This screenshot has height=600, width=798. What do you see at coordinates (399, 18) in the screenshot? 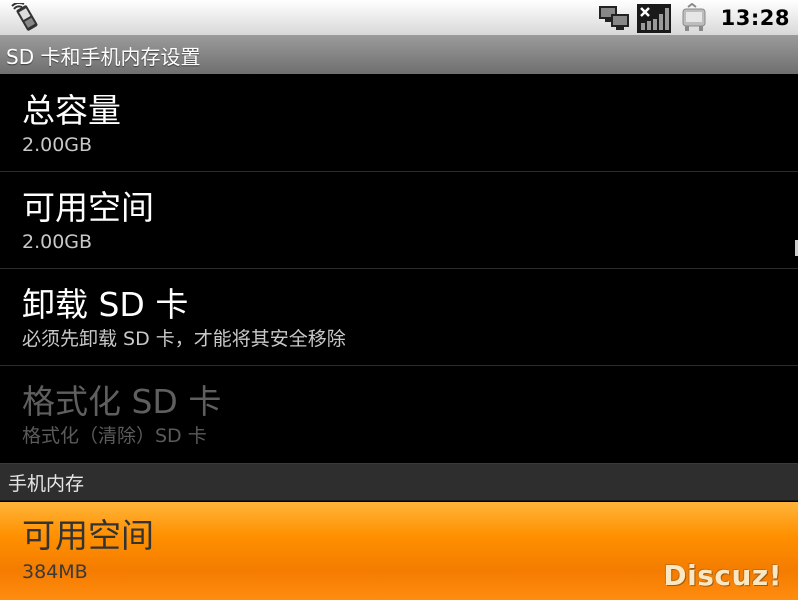
I see `status-bar: 13:28` at bounding box center [399, 18].